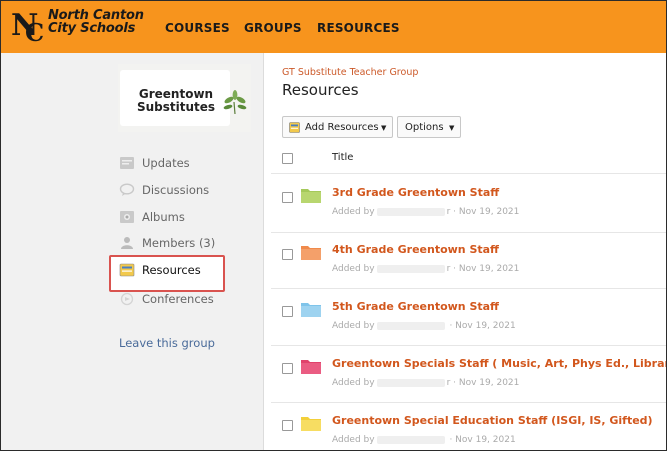 This screenshot has height=451, width=667. Describe the element at coordinates (171, 270) in the screenshot. I see `sidebar-item-label: Resources` at that location.